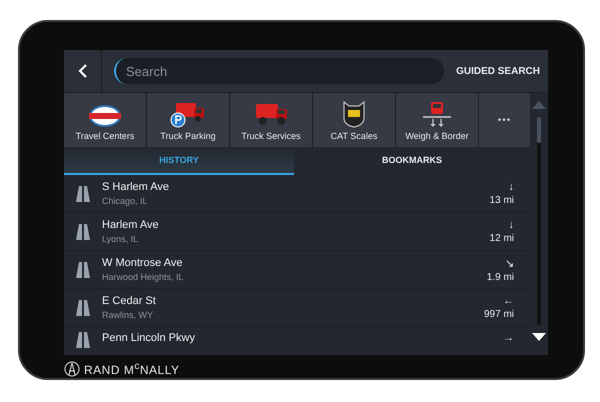 The height and width of the screenshot is (402, 600). I want to click on distance: 1.9 mi, so click(500, 277).